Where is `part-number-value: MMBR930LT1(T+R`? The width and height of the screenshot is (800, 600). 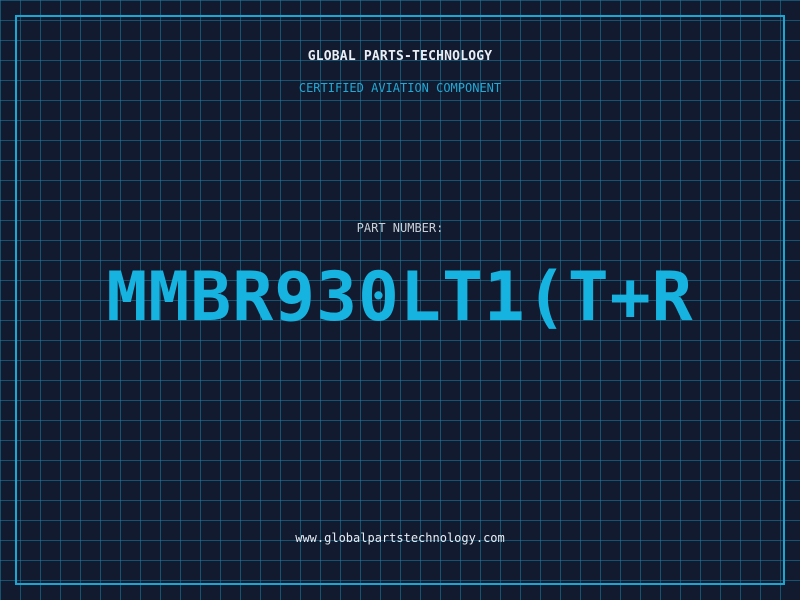
part-number-value: MMBR930LT1(T+R is located at coordinates (400, 297).